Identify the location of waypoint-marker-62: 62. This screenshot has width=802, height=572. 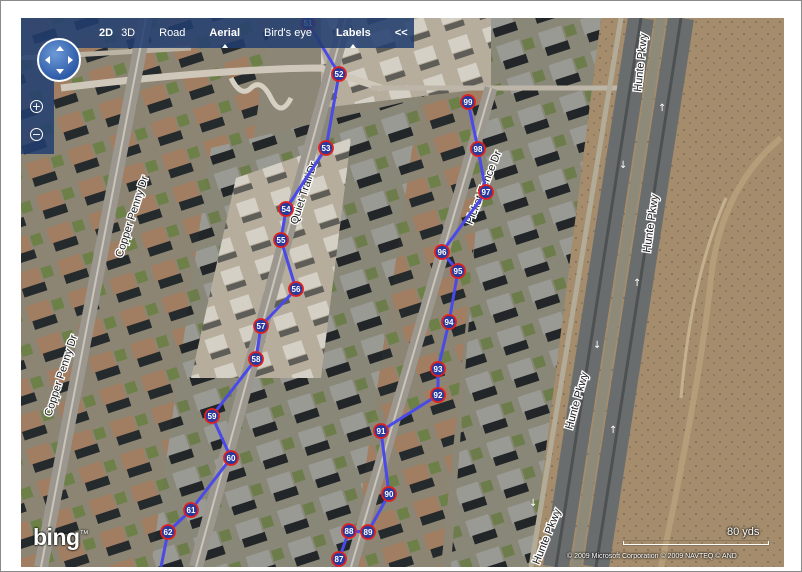
(168, 532).